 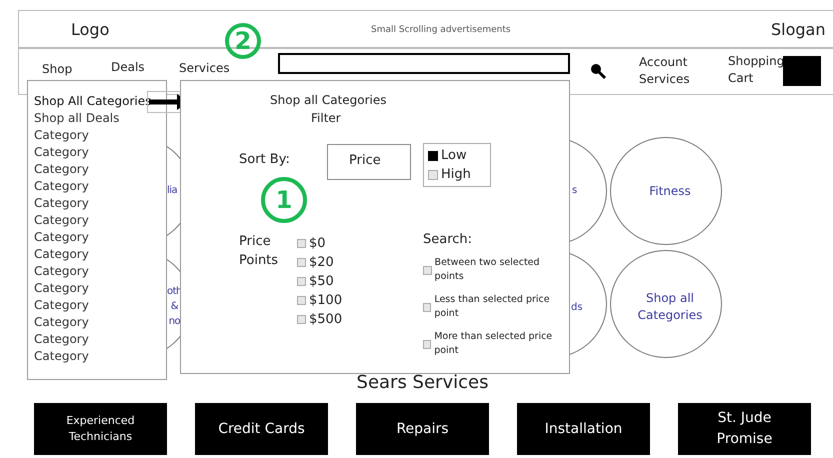 What do you see at coordinates (90, 29) in the screenshot?
I see `logo-text: Logo` at bounding box center [90, 29].